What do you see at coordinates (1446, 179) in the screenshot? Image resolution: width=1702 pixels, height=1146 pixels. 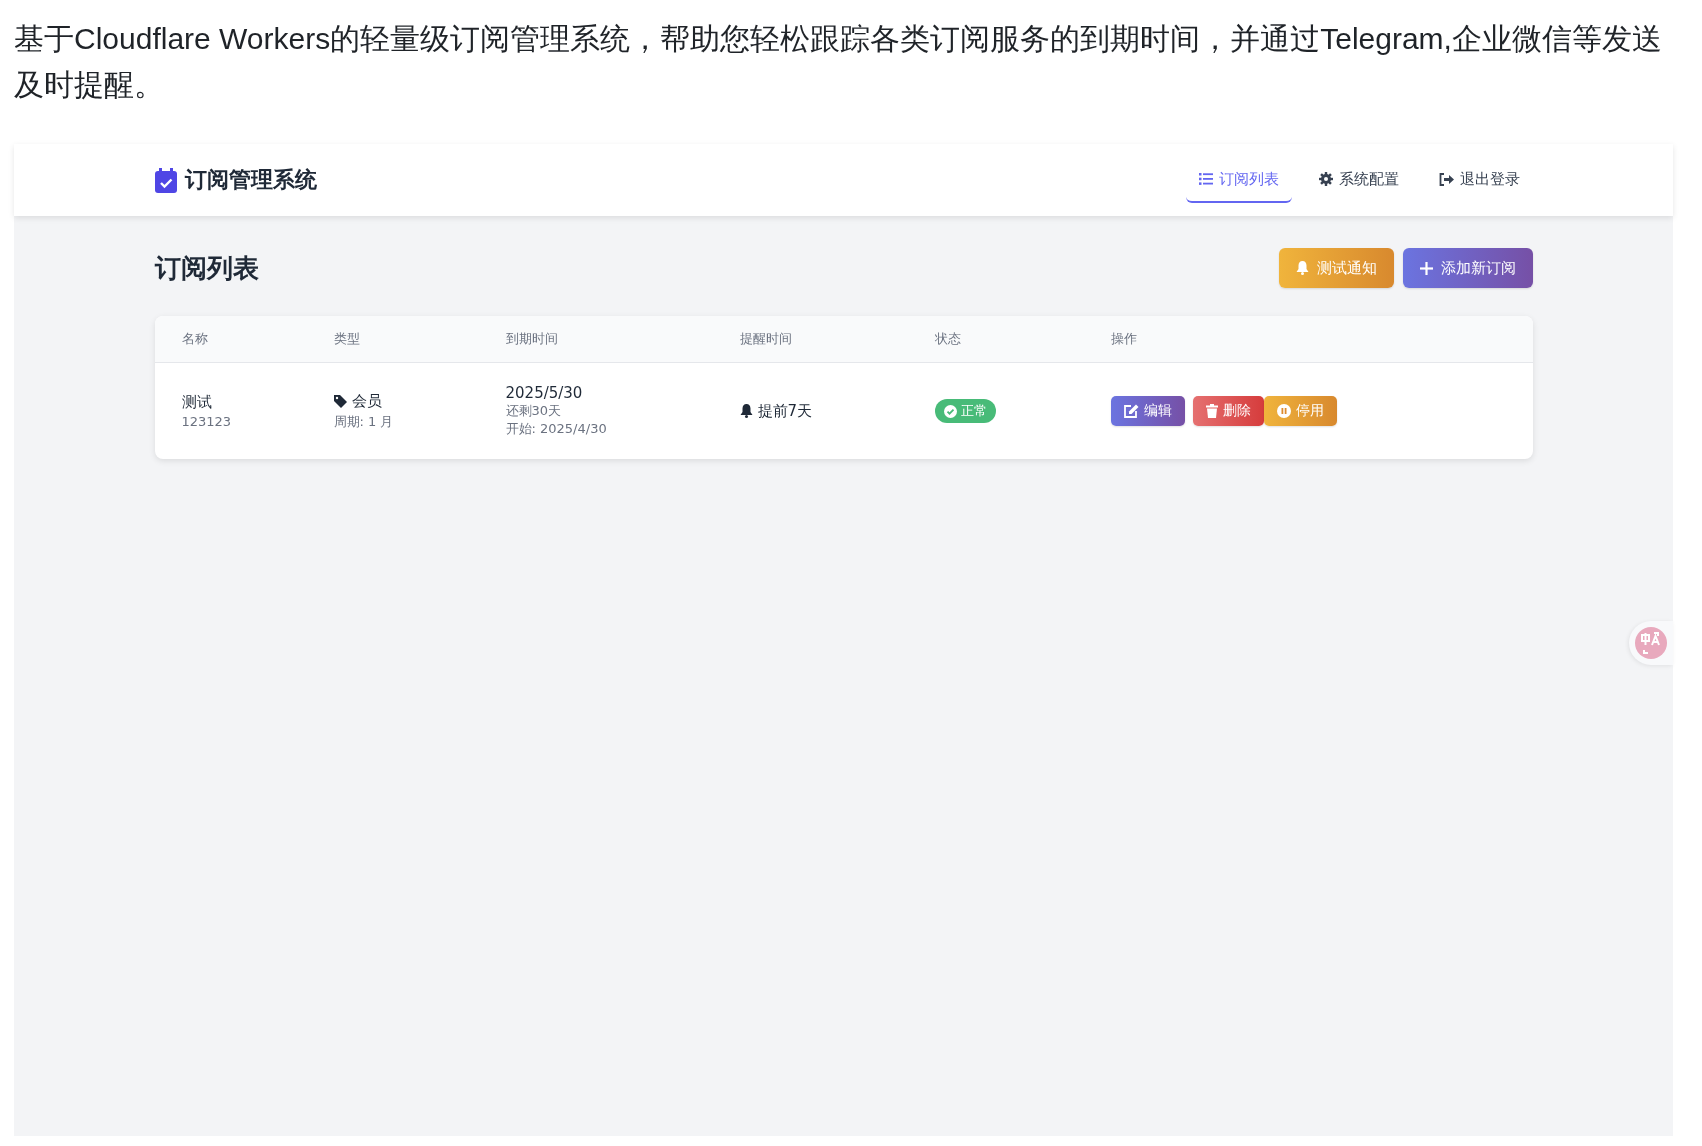 I see `logout-icon` at bounding box center [1446, 179].